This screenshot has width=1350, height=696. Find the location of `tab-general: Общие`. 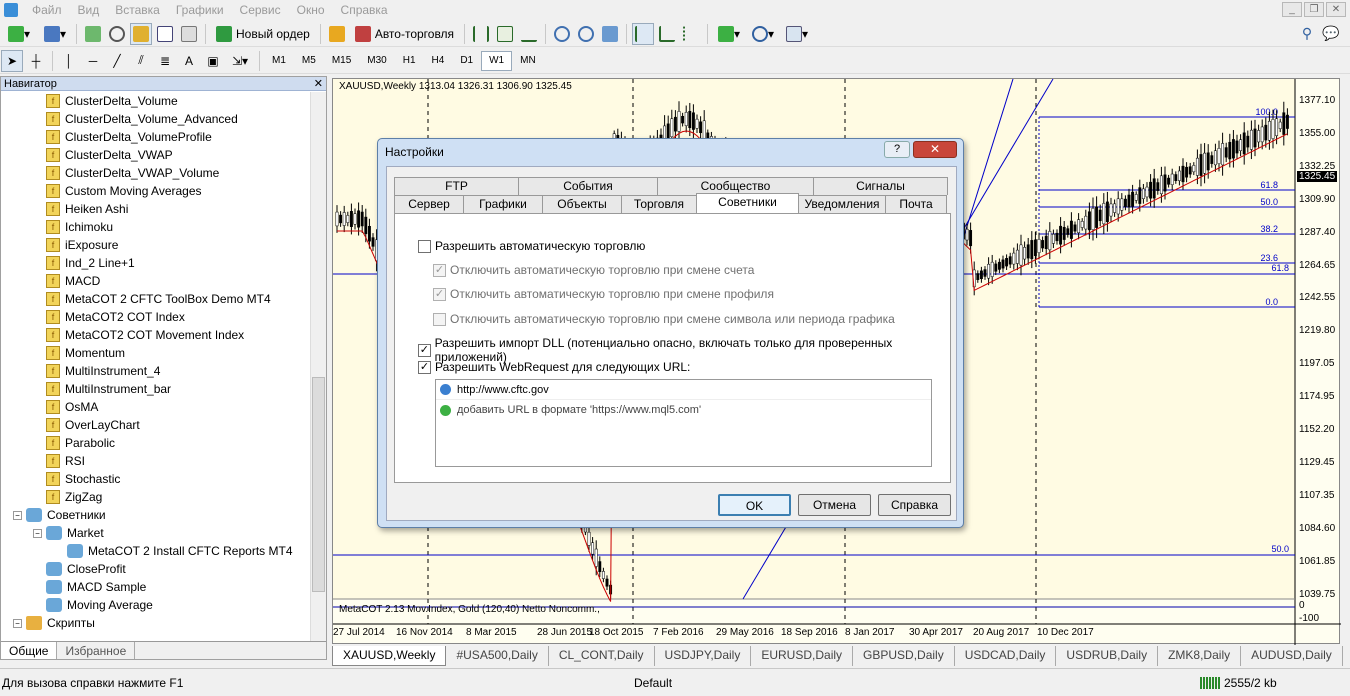

tab-general: Общие is located at coordinates (29, 650).